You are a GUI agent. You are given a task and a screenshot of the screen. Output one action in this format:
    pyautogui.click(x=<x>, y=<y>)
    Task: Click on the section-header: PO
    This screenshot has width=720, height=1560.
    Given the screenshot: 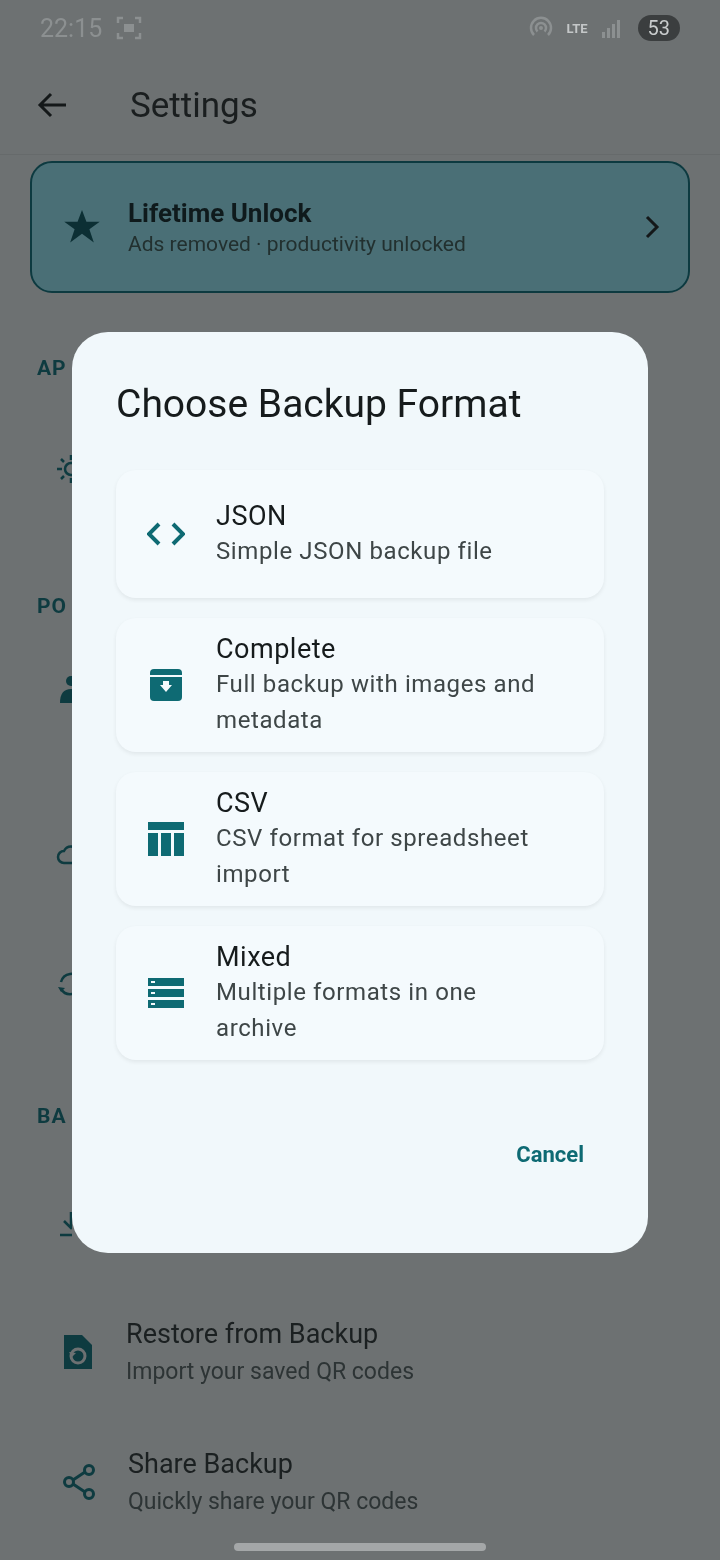 What is the action you would take?
    pyautogui.click(x=52, y=606)
    